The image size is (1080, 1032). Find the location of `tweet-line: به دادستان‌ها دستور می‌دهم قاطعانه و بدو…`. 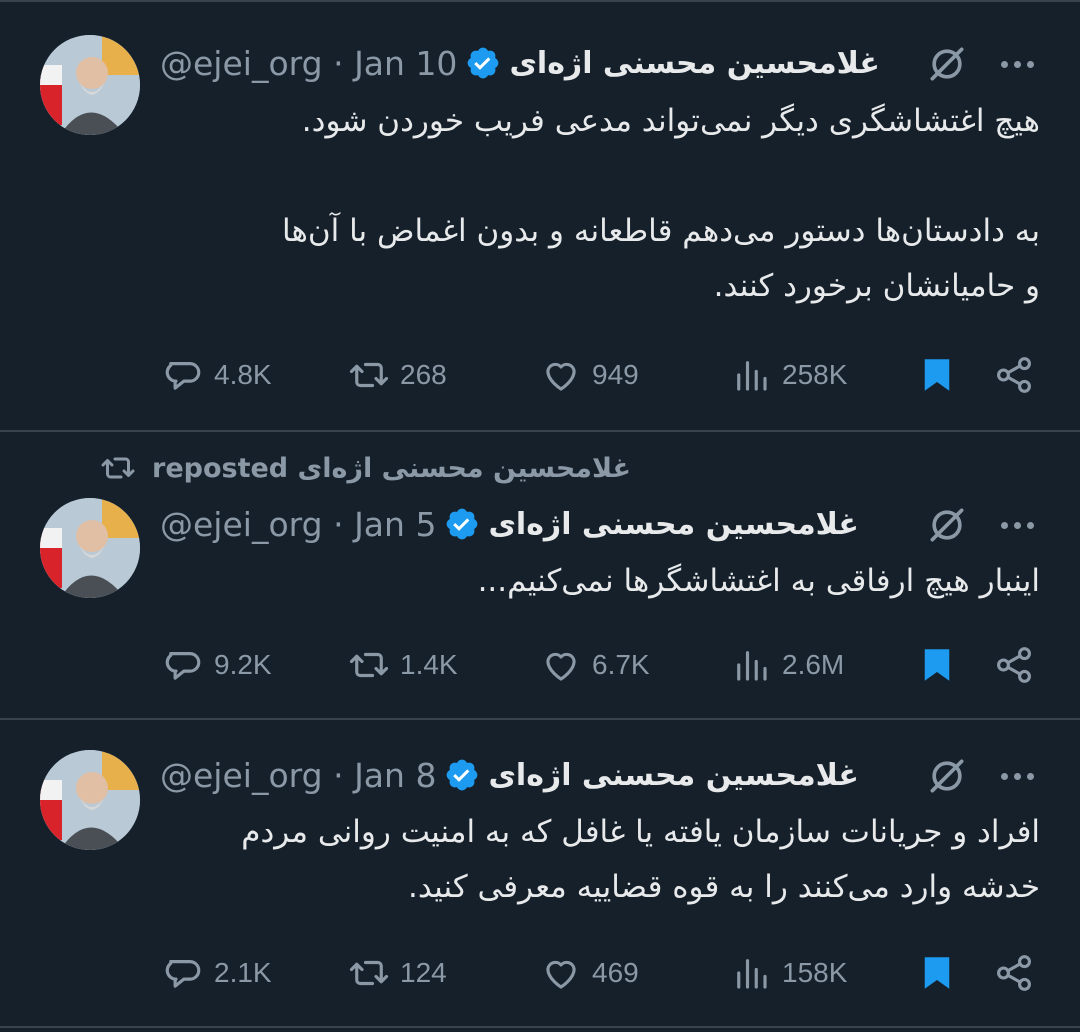

tweet-line: به دادستان‌ها دستور می‌دهم قاطعانه و بدو… is located at coordinates (661, 231).